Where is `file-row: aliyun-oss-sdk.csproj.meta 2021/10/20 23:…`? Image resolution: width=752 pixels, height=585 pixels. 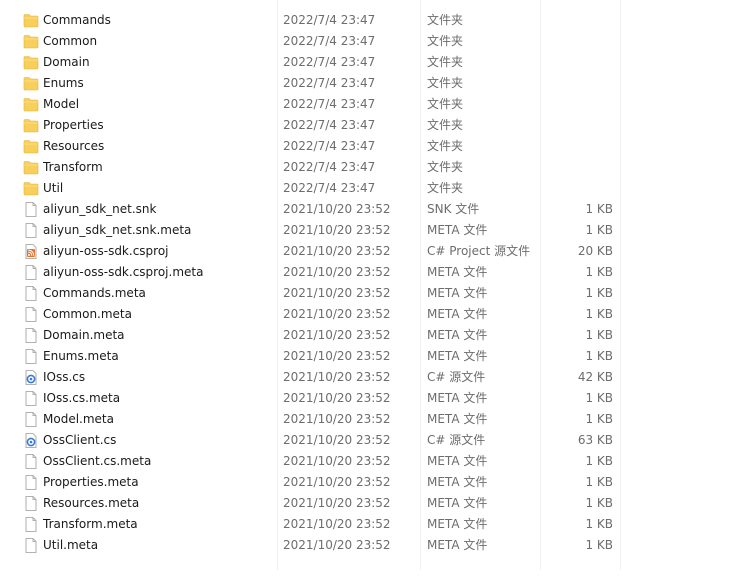
file-row: aliyun-oss-sdk.csproj.meta 2021/10/20 23:… is located at coordinates (376, 272).